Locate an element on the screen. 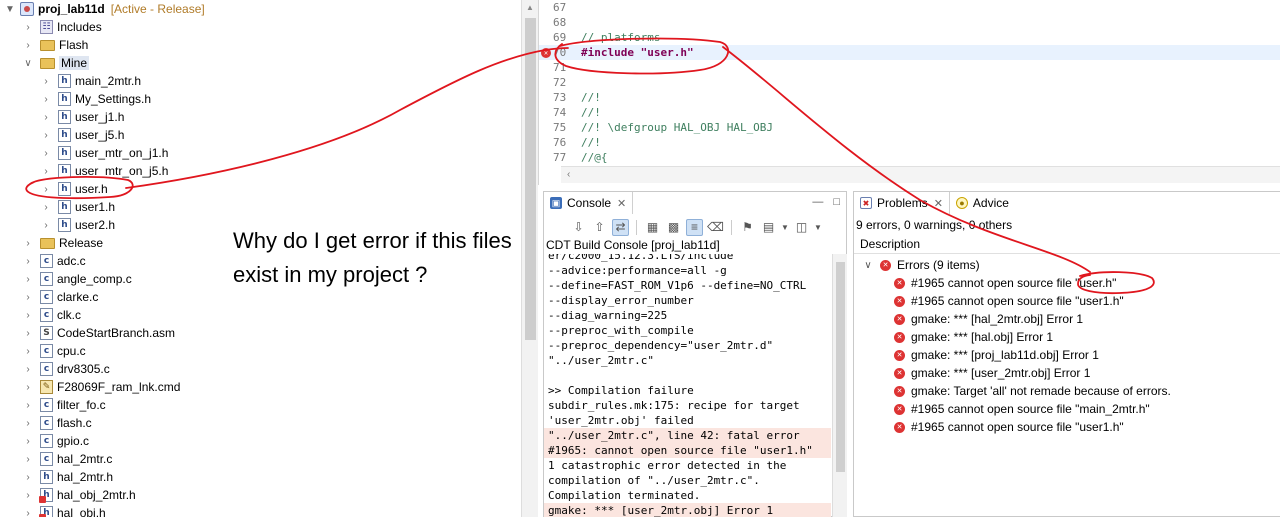 This screenshot has height=517, width=1280. tab-problems: ✖ Problems ✕ is located at coordinates (902, 203).